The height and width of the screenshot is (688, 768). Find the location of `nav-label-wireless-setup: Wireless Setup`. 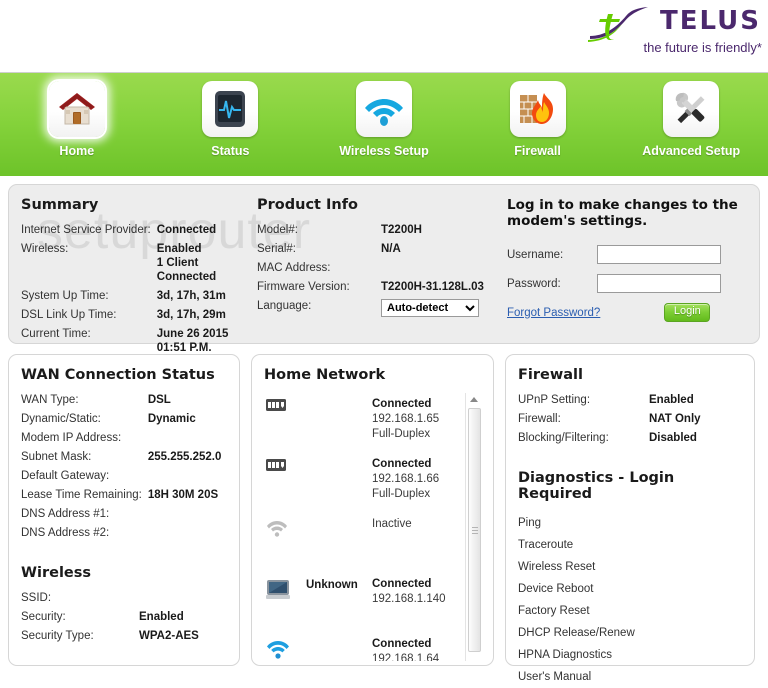

nav-label-wireless-setup: Wireless Setup is located at coordinates (384, 151).